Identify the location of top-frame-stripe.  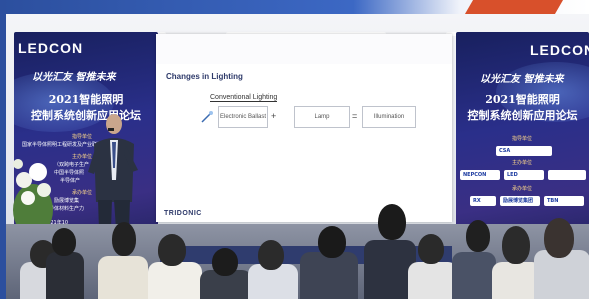
(294, 7).